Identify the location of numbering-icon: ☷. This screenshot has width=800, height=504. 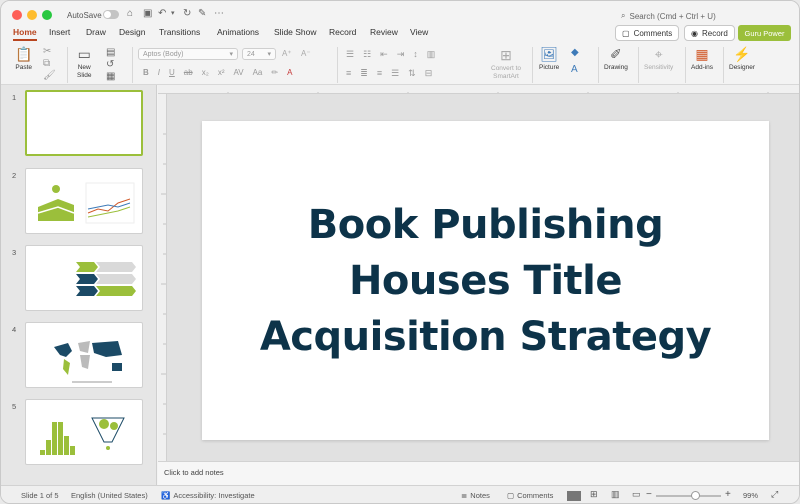
(367, 54).